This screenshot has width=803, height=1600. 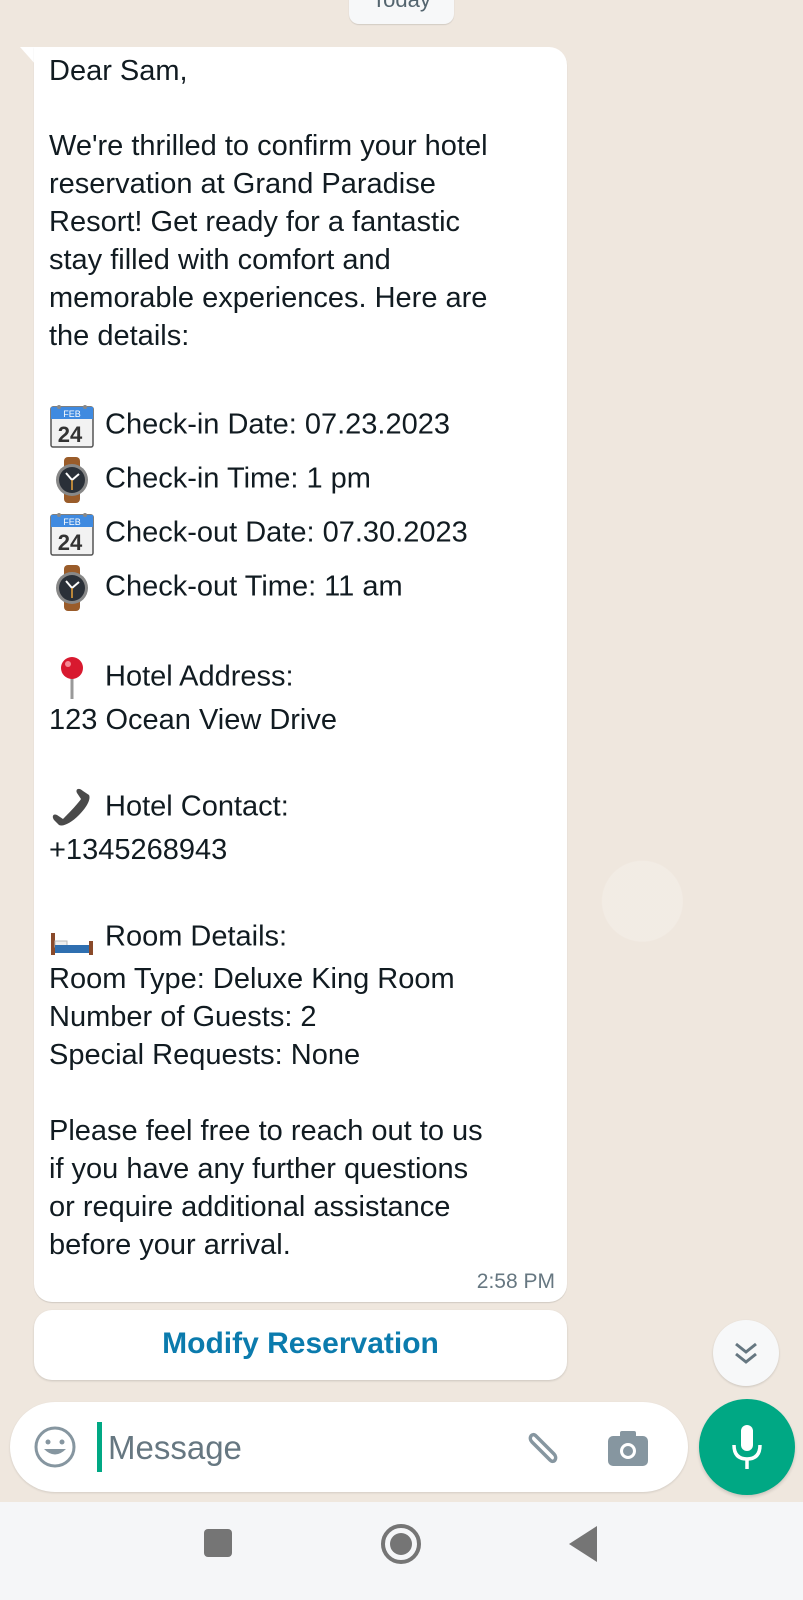 What do you see at coordinates (197, 806) in the screenshot?
I see `contact-label: Hotel Contact:` at bounding box center [197, 806].